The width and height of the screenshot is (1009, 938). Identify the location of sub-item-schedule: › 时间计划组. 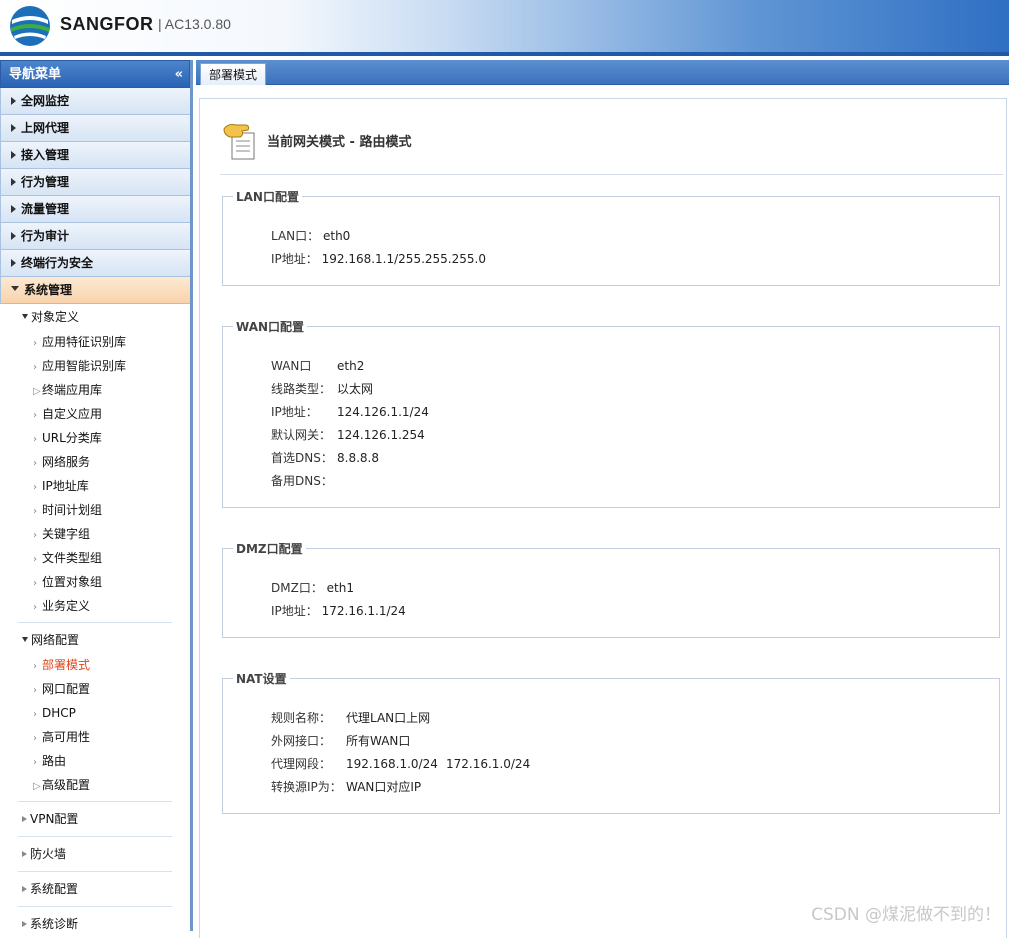
(95, 510).